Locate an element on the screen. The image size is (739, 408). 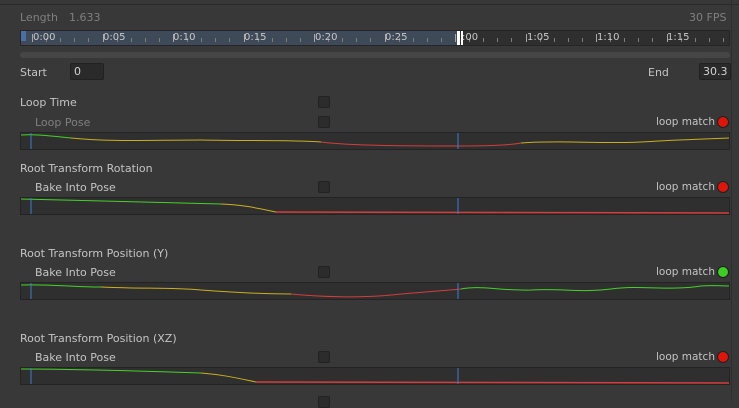
end-label: End is located at coordinates (658, 72).